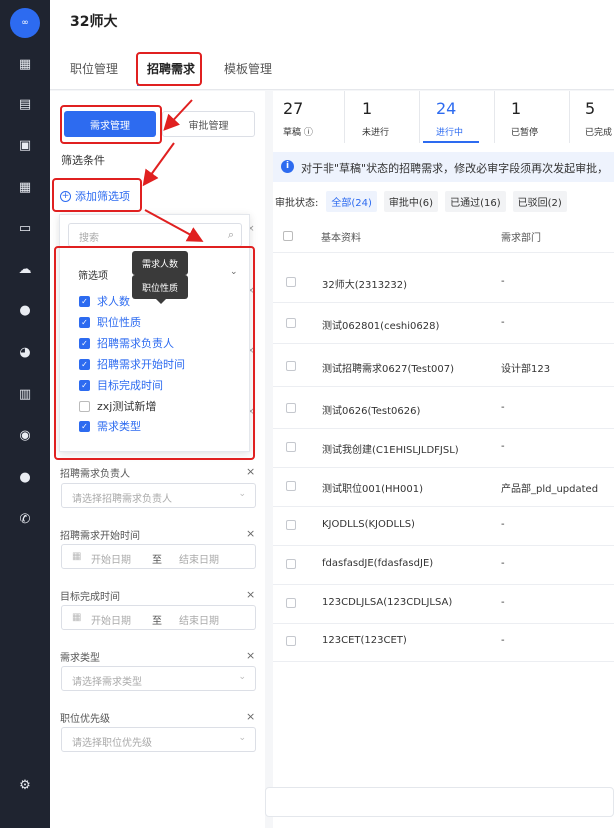  Describe the element at coordinates (443, 565) in the screenshot. I see `table-row: fdasfasdJE(fdasfasdJE) -` at that location.